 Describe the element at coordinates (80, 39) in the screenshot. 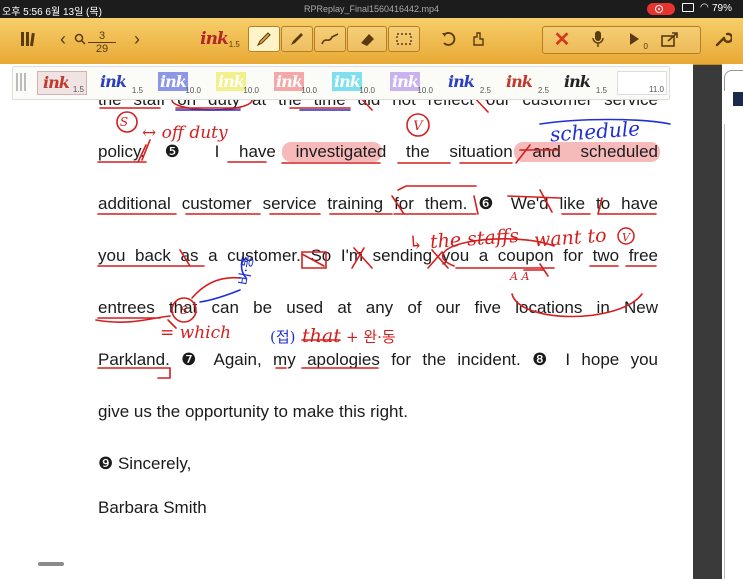

I see `search-icon` at that location.